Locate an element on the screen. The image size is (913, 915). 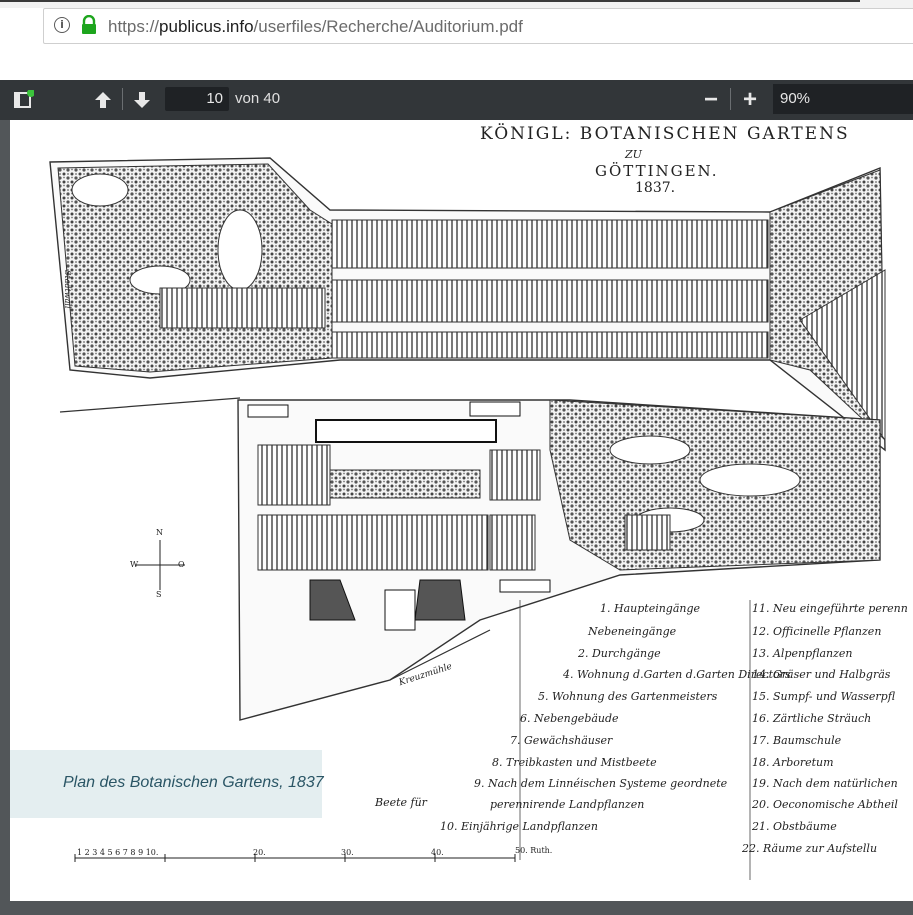
legend-item: 11. Neu eingeführte perenn is located at coordinates (830, 608).